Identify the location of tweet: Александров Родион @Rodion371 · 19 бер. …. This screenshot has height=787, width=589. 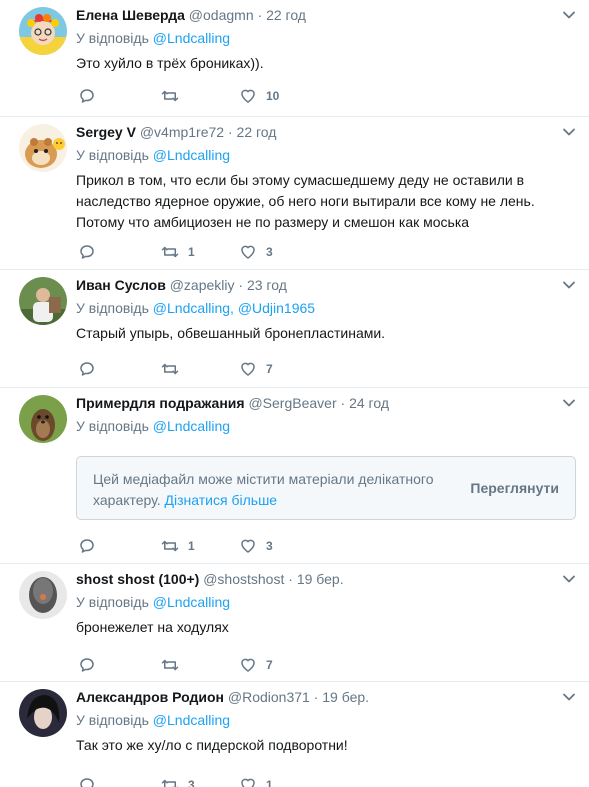
(294, 734).